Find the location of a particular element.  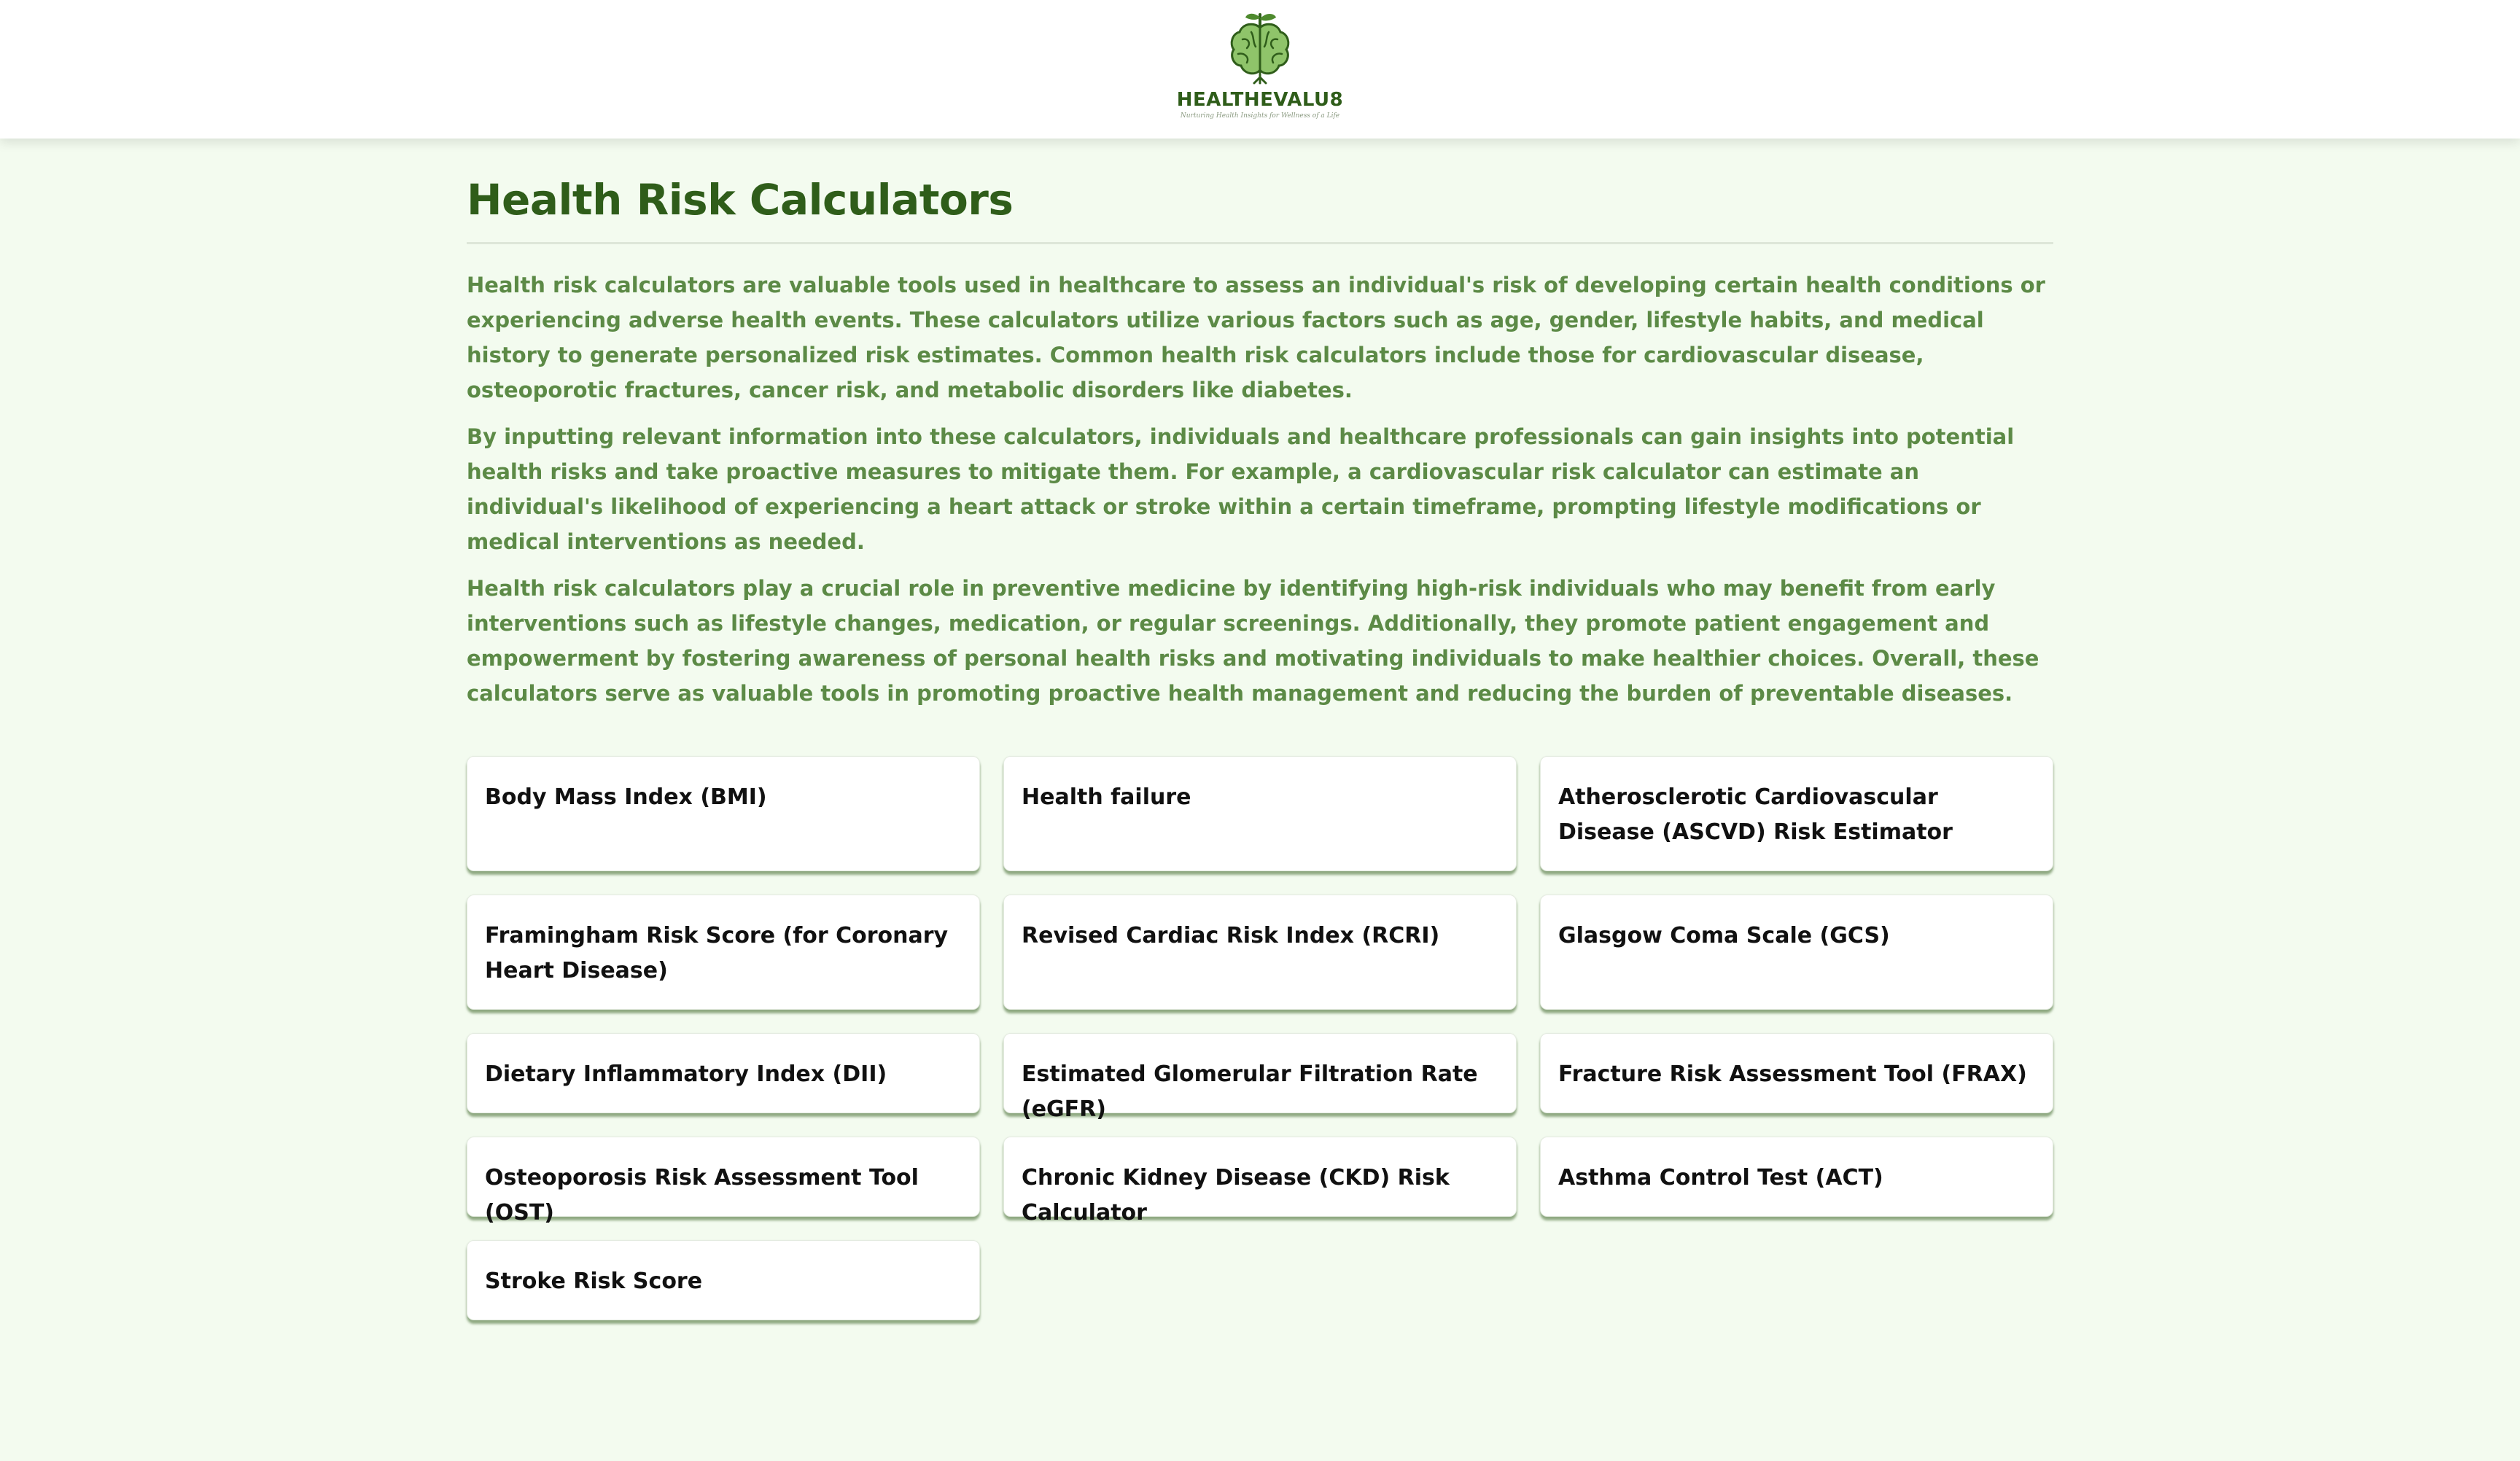

calculator-card-bmi: Body Mass Index (BMI) is located at coordinates (723, 813).